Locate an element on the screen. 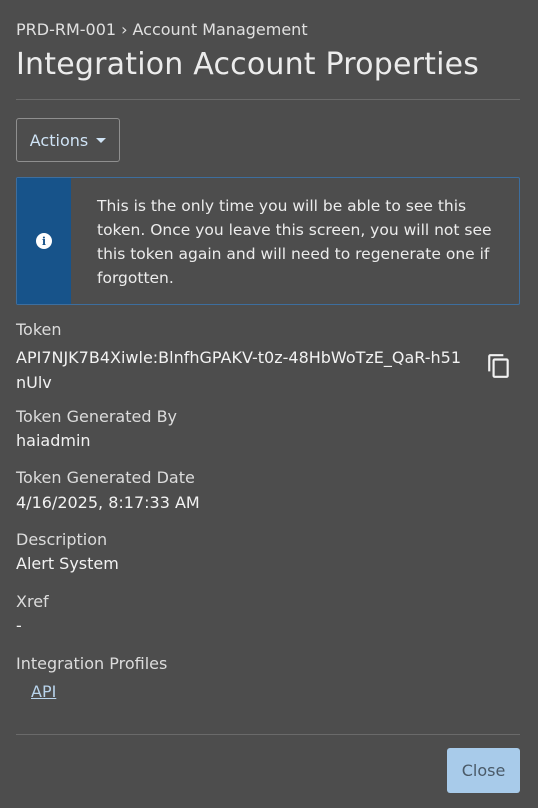  xref-value: - is located at coordinates (19, 625).